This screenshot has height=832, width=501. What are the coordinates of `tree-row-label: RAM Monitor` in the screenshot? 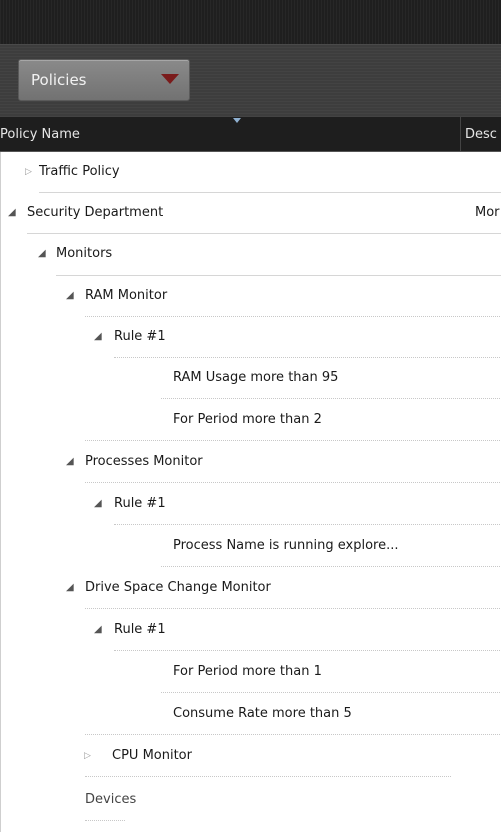 It's located at (126, 295).